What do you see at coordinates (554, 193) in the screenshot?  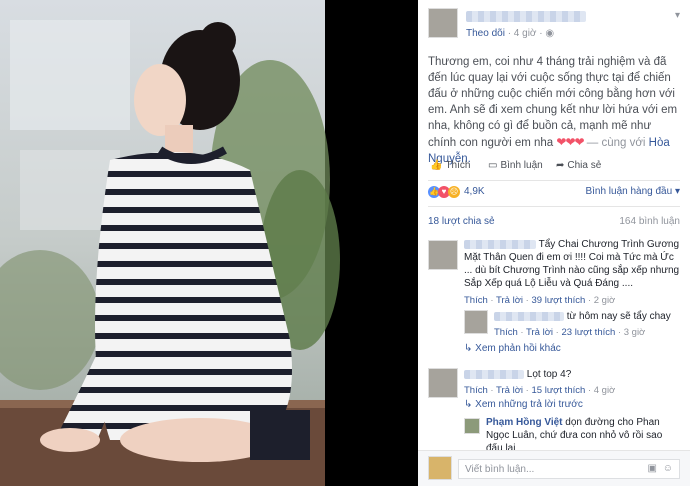 I see `reactions-row: 👍 ♥ ☹ 4,9K Bình luận hàng đầu ▾` at bounding box center [554, 193].